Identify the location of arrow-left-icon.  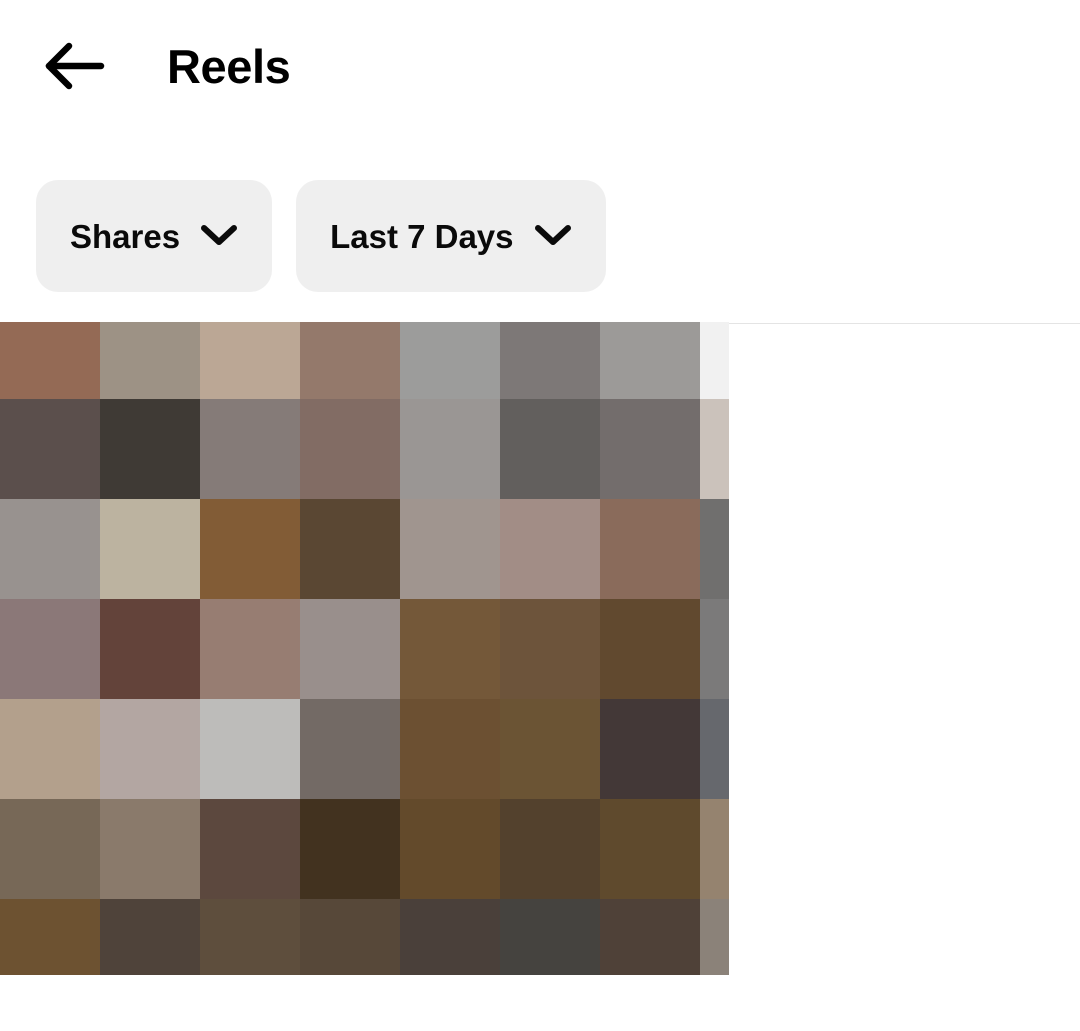
(74, 66).